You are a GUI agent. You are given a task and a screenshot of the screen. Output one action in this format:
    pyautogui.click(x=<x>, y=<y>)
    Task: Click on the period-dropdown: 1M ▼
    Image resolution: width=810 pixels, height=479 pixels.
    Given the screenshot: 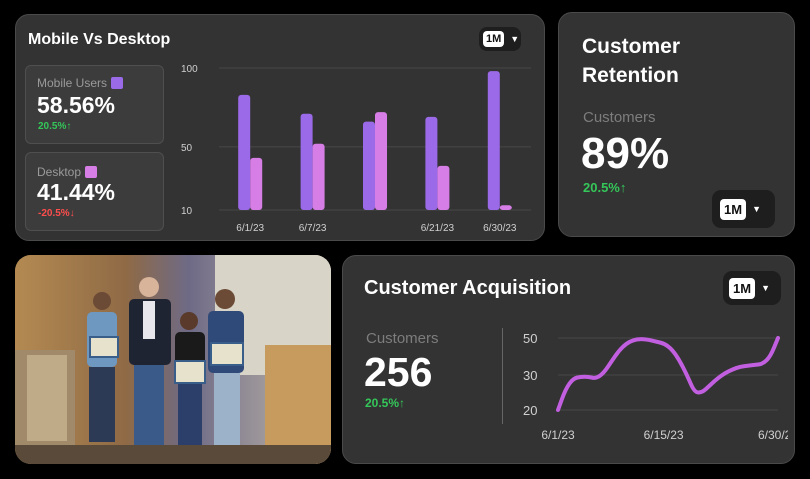 What is the action you would take?
    pyautogui.click(x=500, y=39)
    